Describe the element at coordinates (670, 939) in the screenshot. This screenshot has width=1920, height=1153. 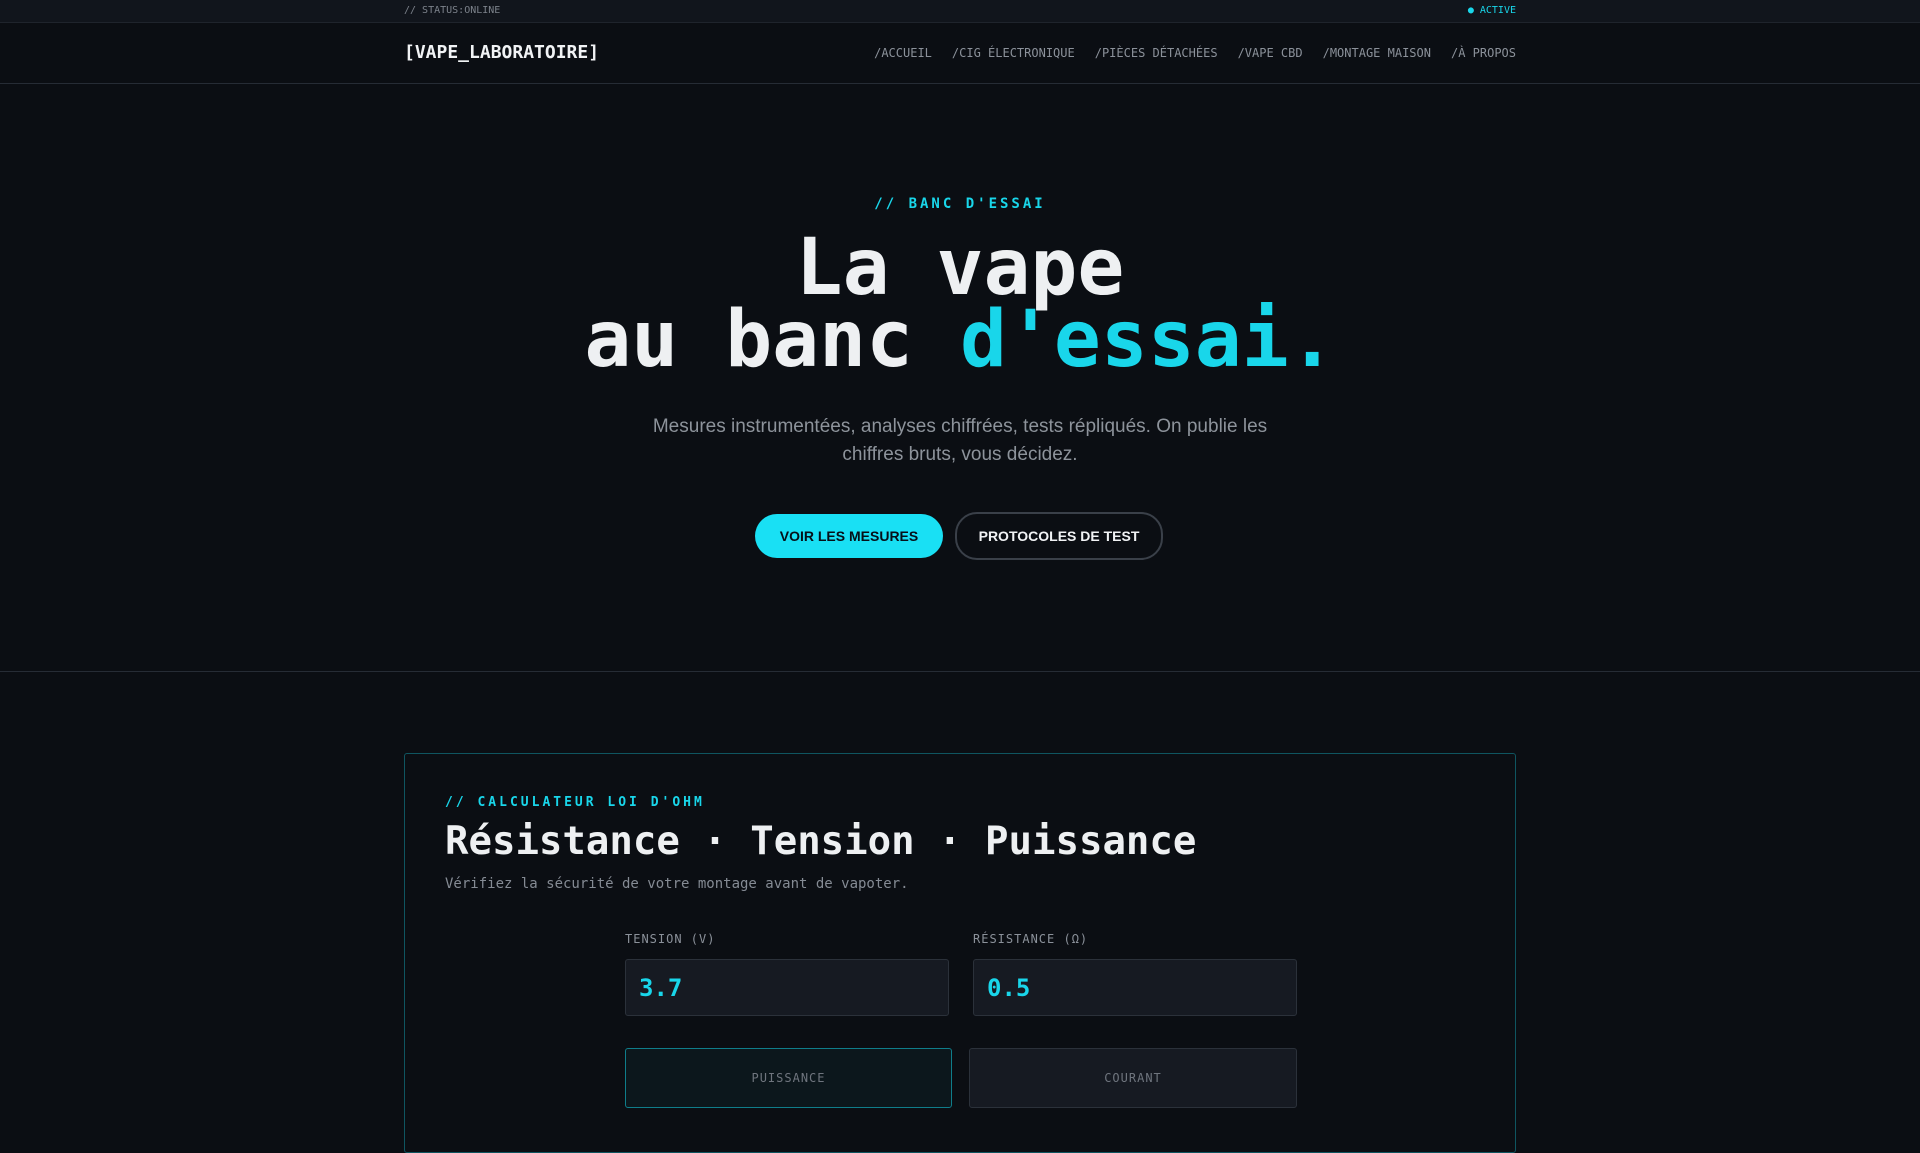
I see `voltage-label: TENSION (V)` at that location.